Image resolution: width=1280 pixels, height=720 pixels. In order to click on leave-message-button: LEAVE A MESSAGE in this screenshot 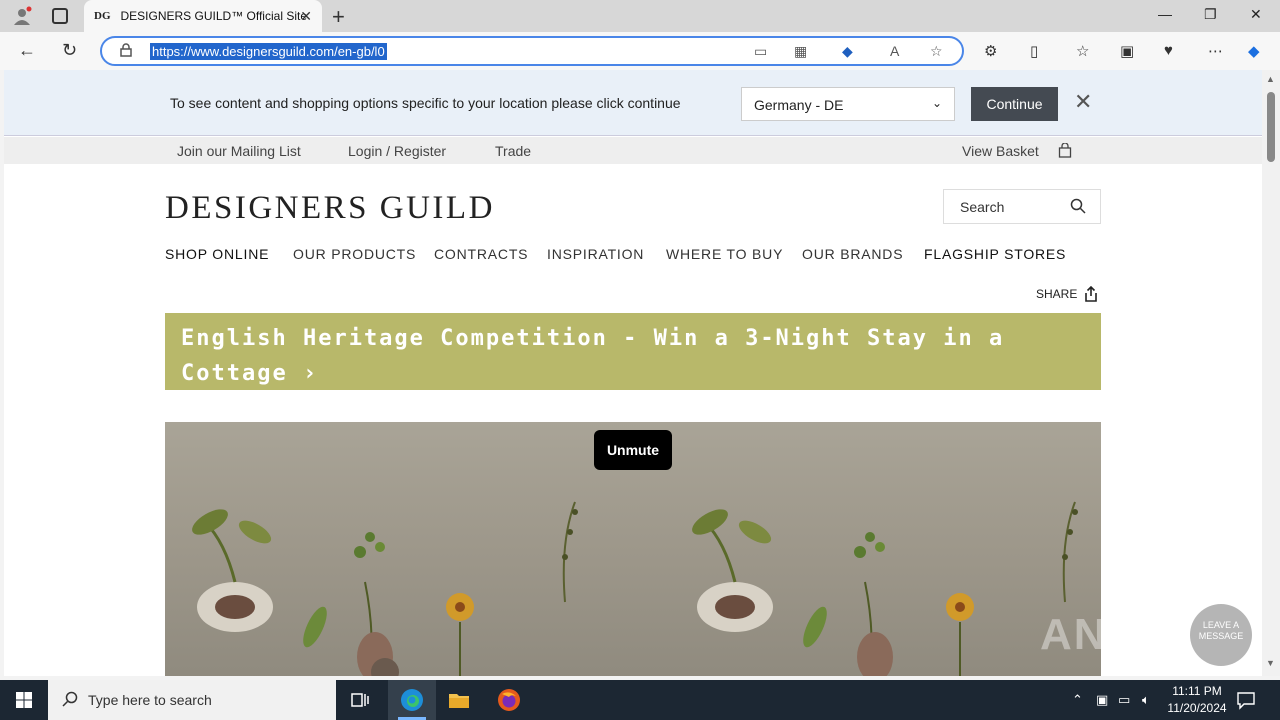, I will do `click(1221, 635)`.